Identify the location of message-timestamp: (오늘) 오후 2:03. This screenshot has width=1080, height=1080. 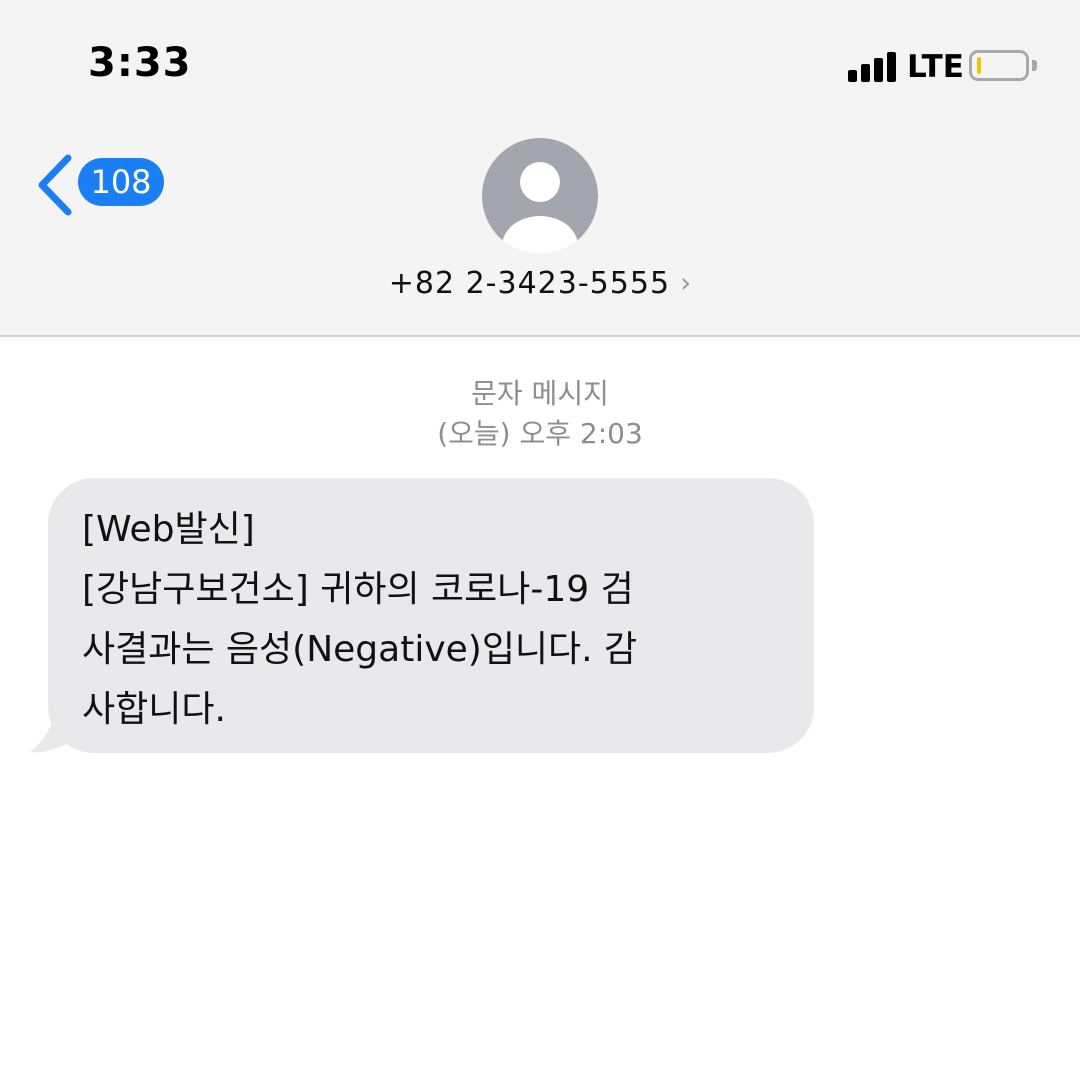
(540, 433).